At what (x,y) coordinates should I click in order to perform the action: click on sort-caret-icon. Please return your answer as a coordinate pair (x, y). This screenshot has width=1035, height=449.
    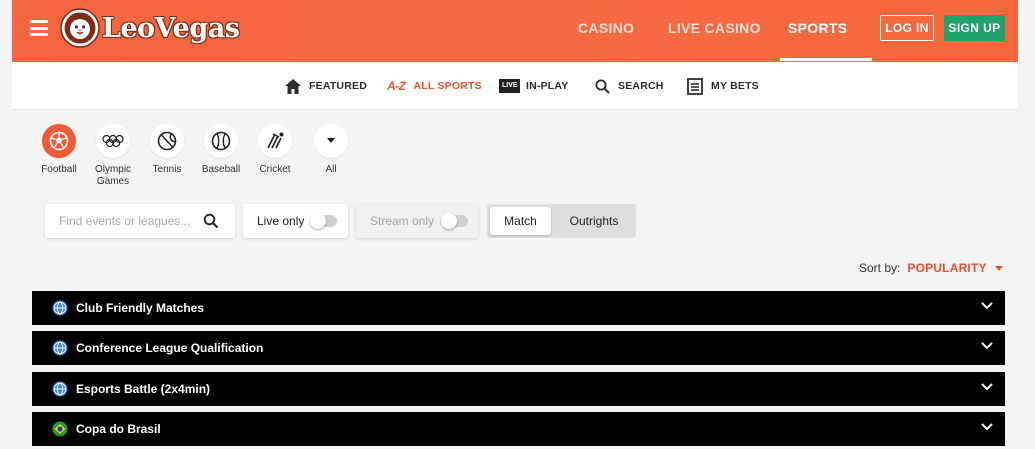
    Looking at the image, I should click on (998, 268).